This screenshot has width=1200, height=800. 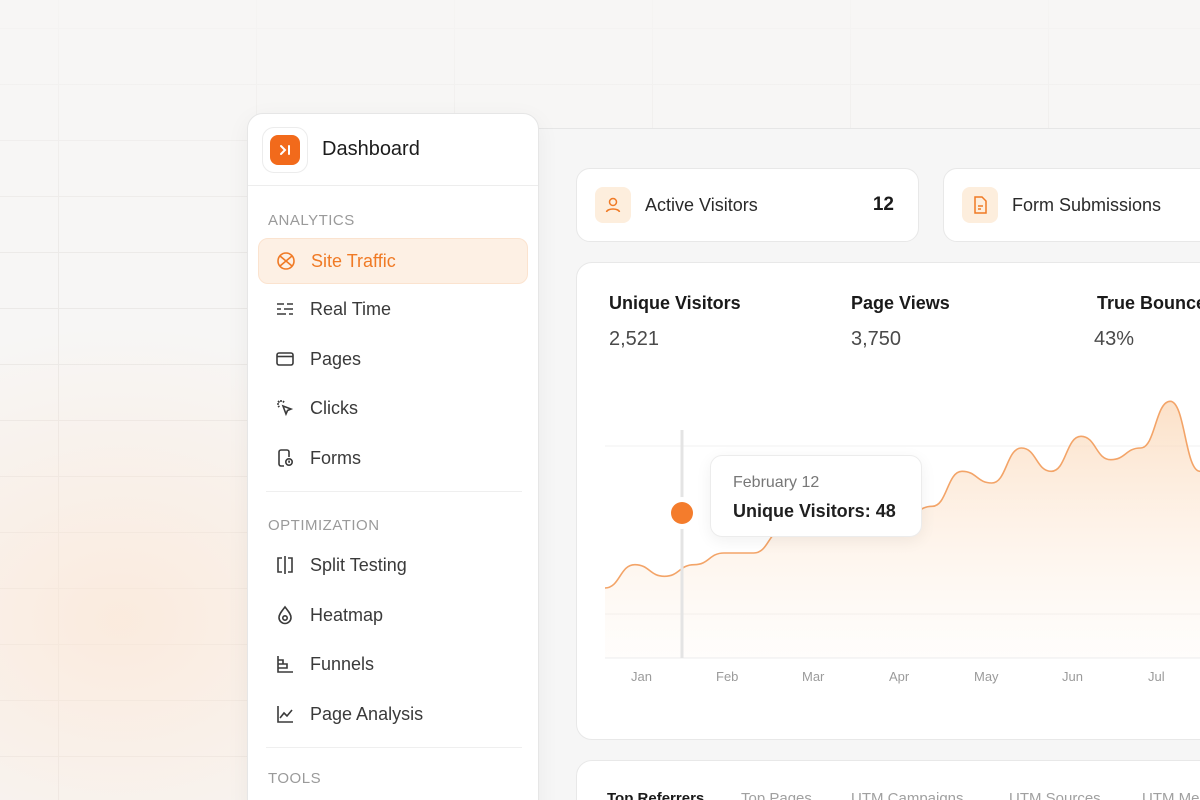 What do you see at coordinates (1156, 676) in the screenshot?
I see `x-tick-label: Jul` at bounding box center [1156, 676].